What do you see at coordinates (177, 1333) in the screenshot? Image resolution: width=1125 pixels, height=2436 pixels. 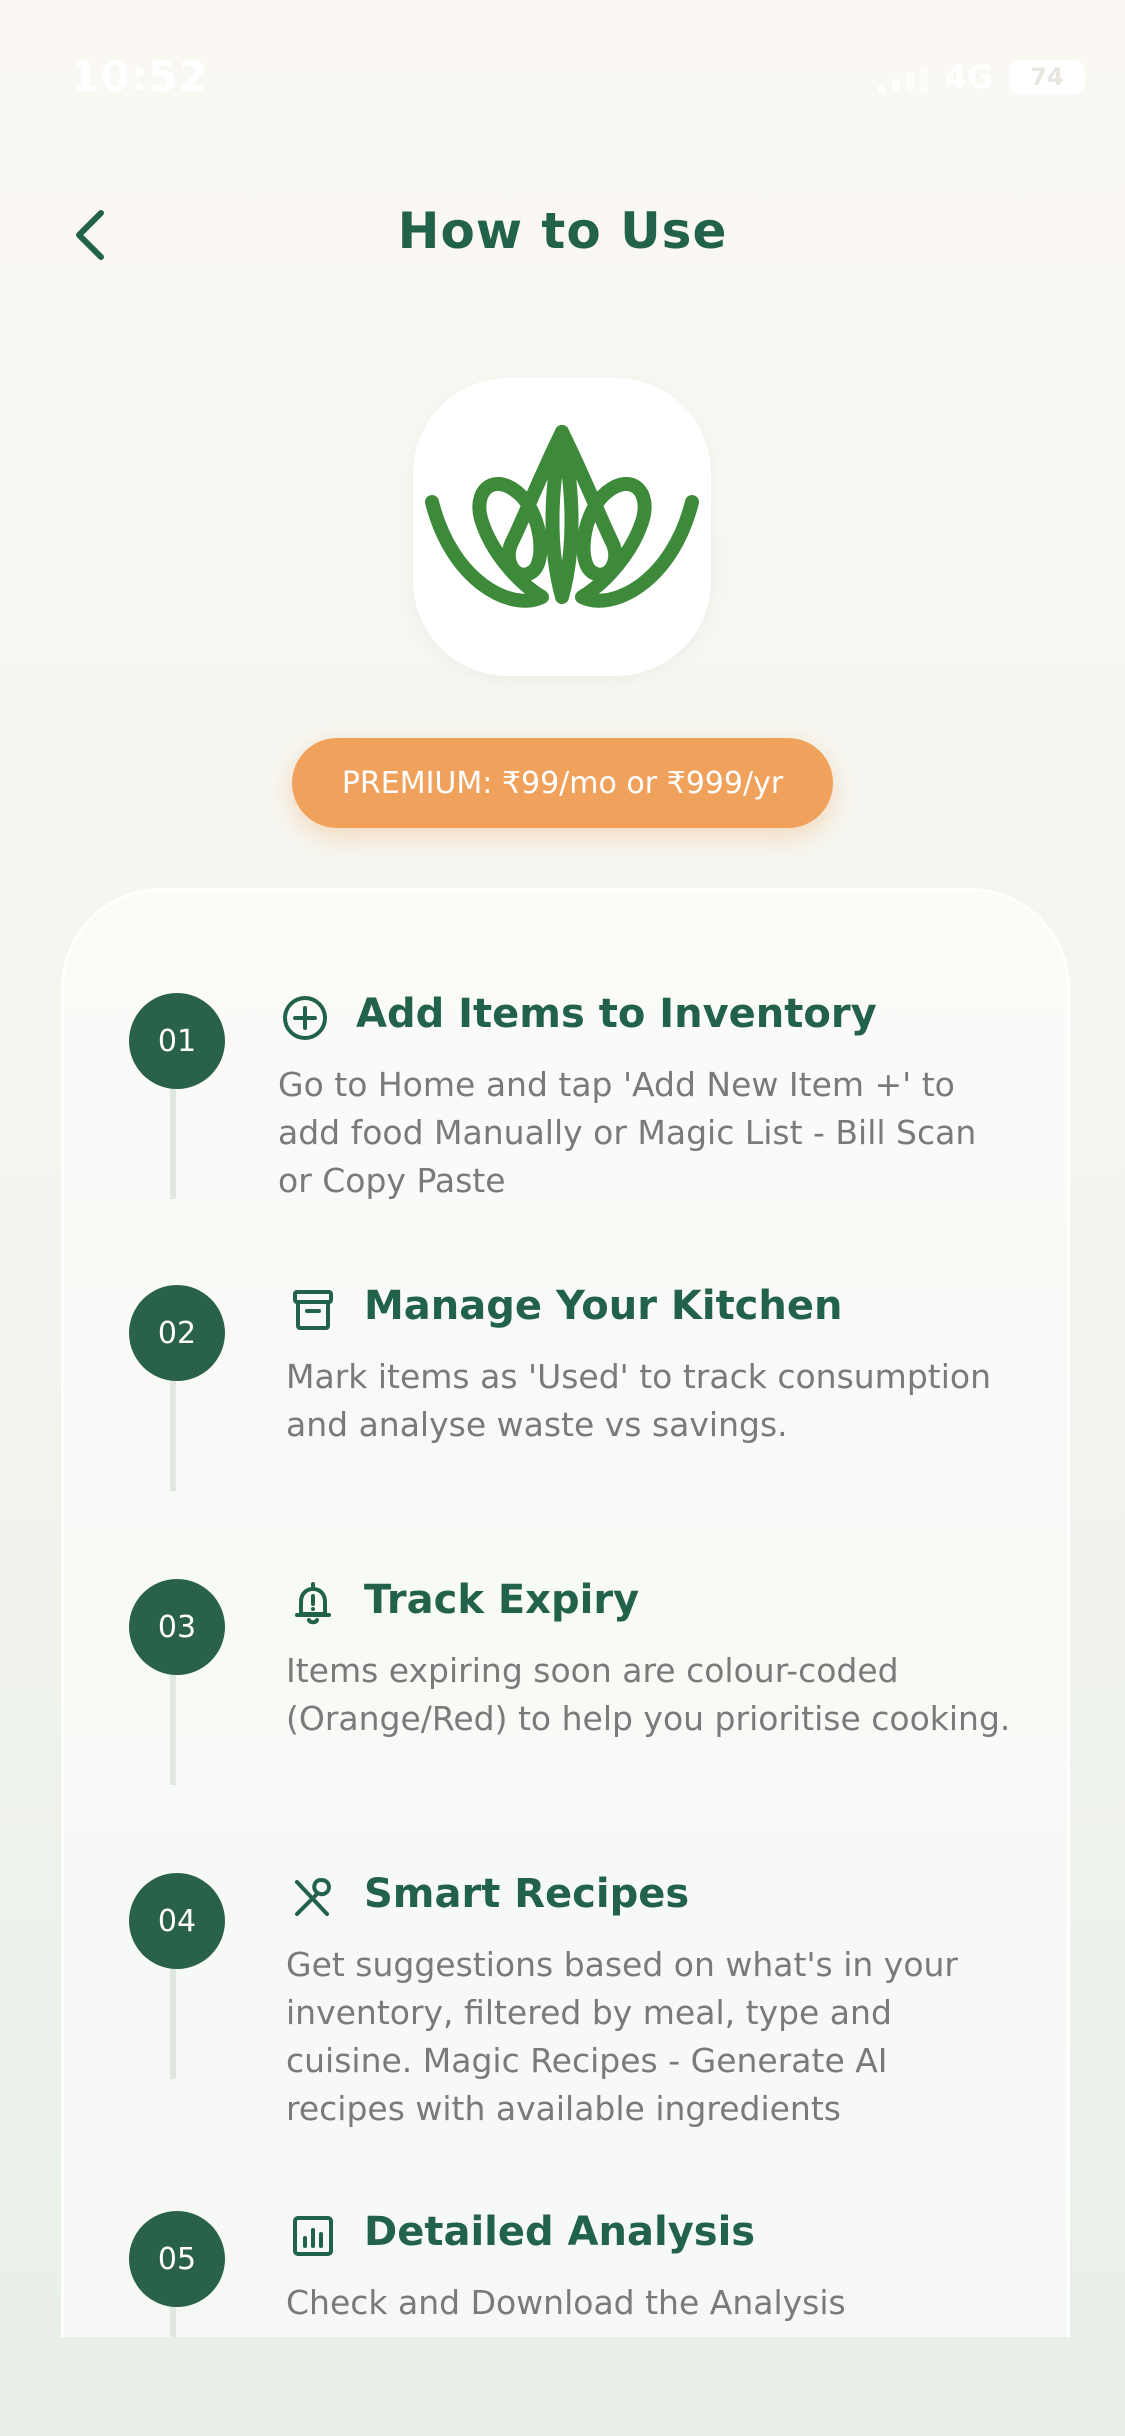 I see `step-number-badge: 02` at bounding box center [177, 1333].